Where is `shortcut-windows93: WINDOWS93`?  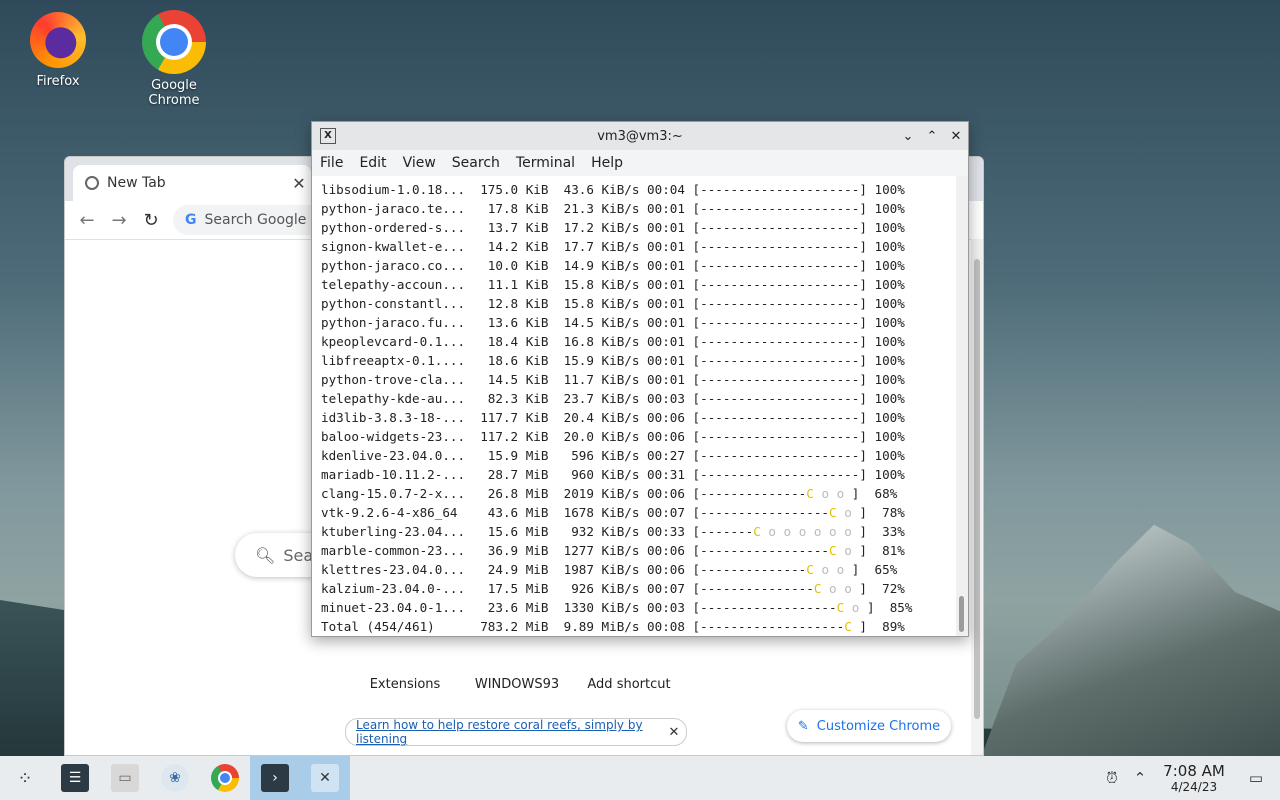
shortcut-windows93: WINDOWS93 is located at coordinates (517, 684).